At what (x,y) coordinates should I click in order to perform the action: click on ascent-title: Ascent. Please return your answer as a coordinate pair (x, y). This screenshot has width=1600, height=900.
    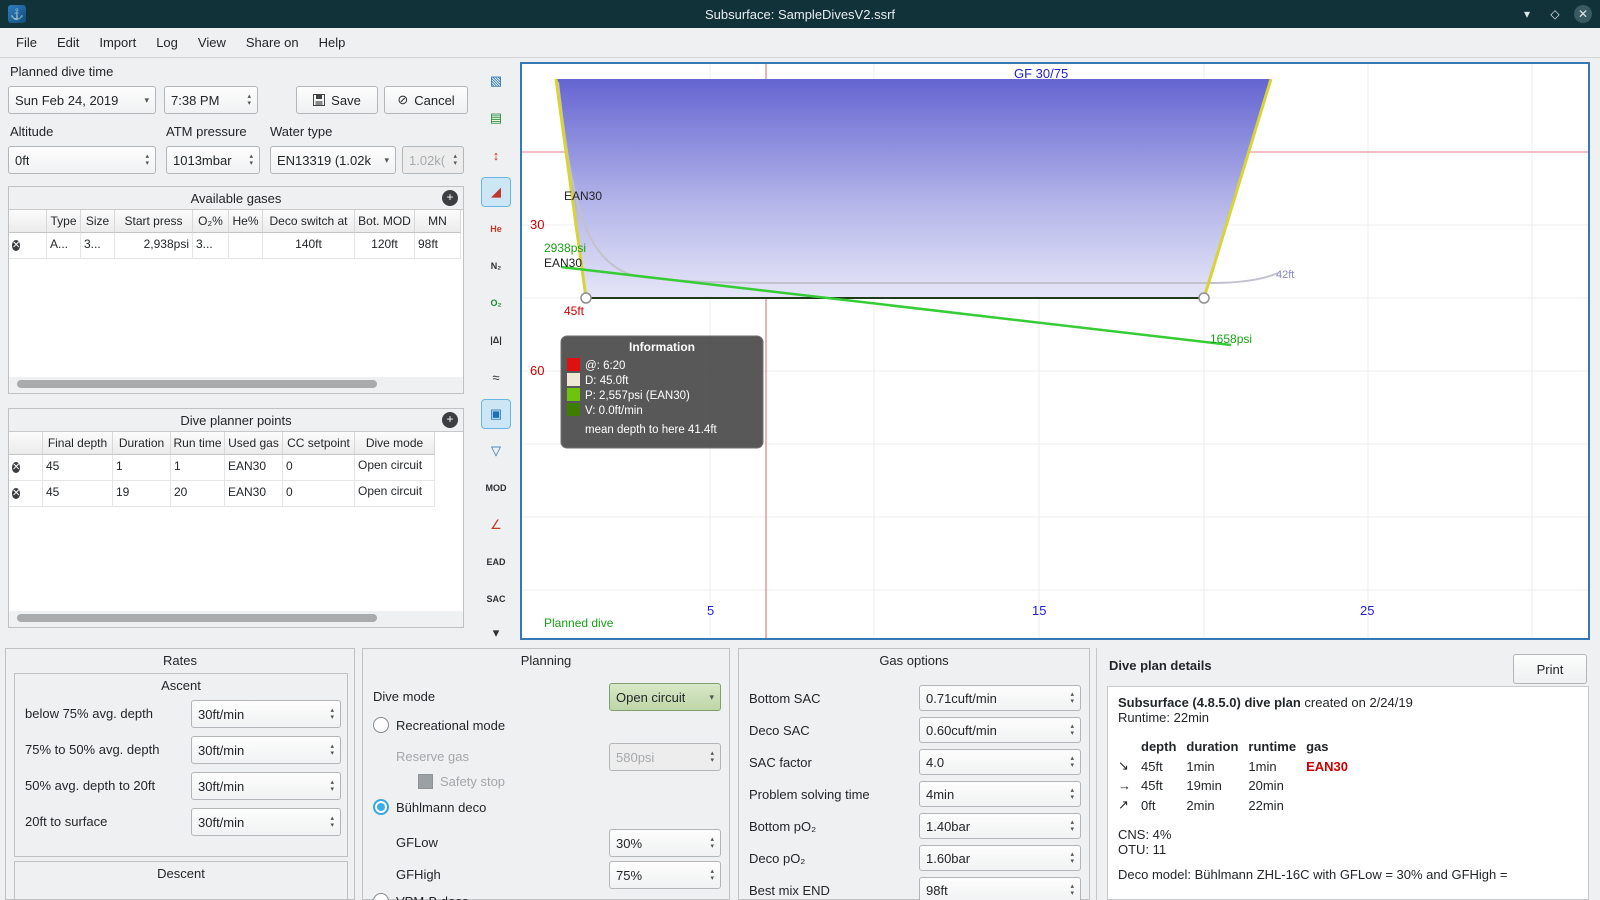
    Looking at the image, I should click on (181, 685).